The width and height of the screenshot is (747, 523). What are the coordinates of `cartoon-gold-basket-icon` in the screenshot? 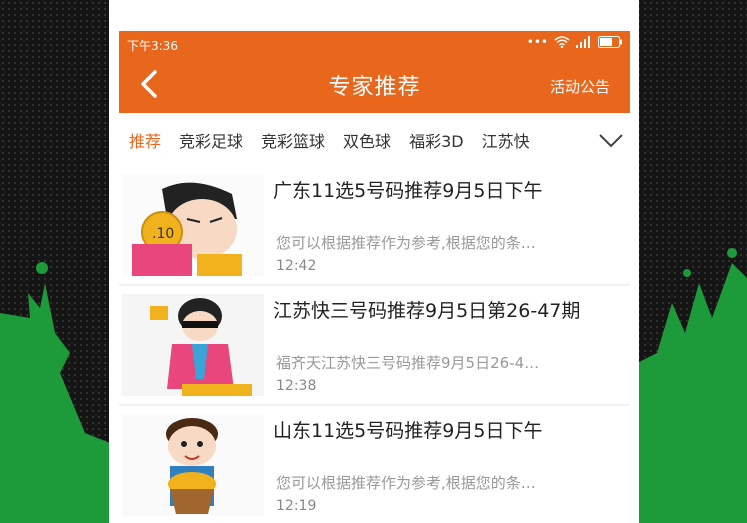 It's located at (193, 465).